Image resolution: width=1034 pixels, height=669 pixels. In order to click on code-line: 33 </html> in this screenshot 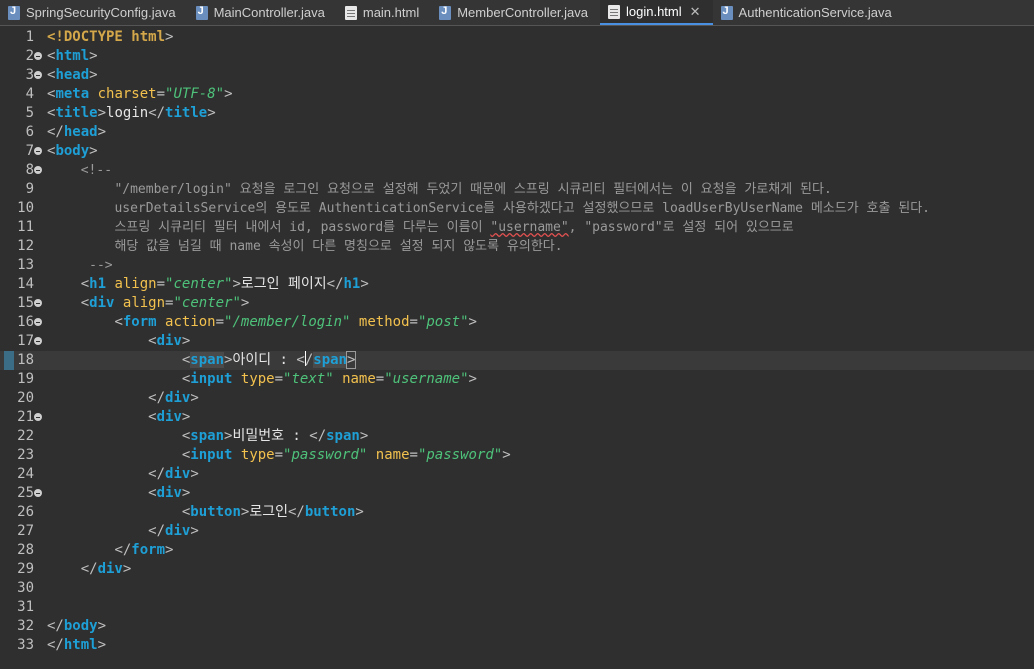, I will do `click(517, 645)`.